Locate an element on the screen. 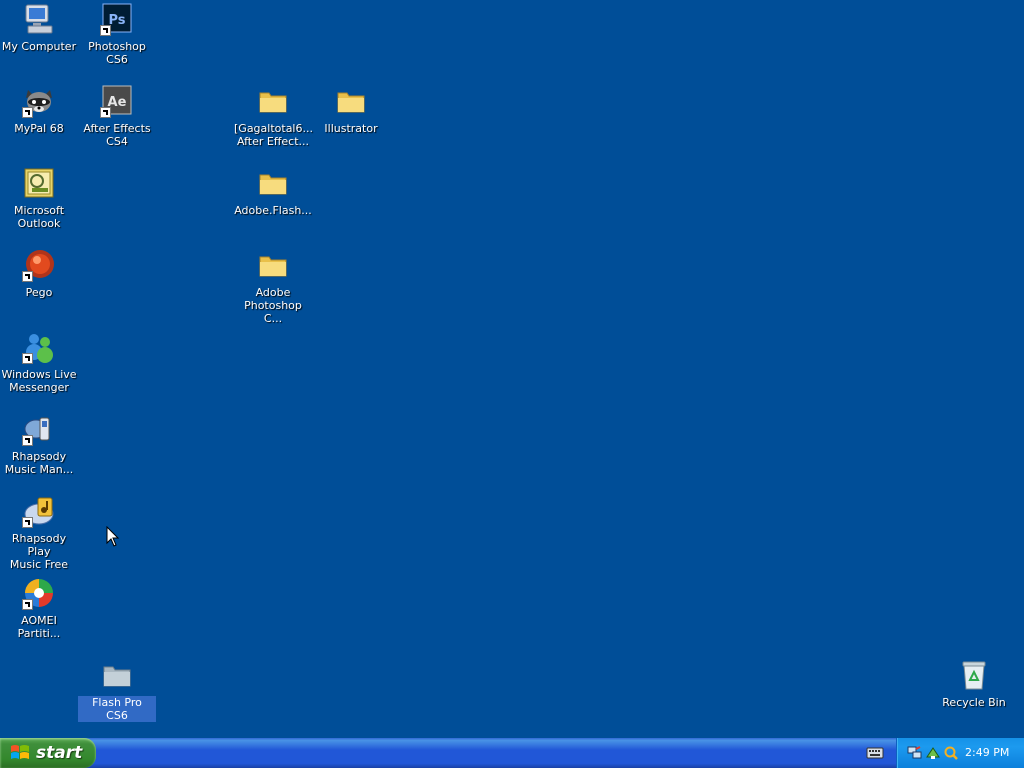 The height and width of the screenshot is (768, 1024). raccoon-icon is located at coordinates (39, 101).